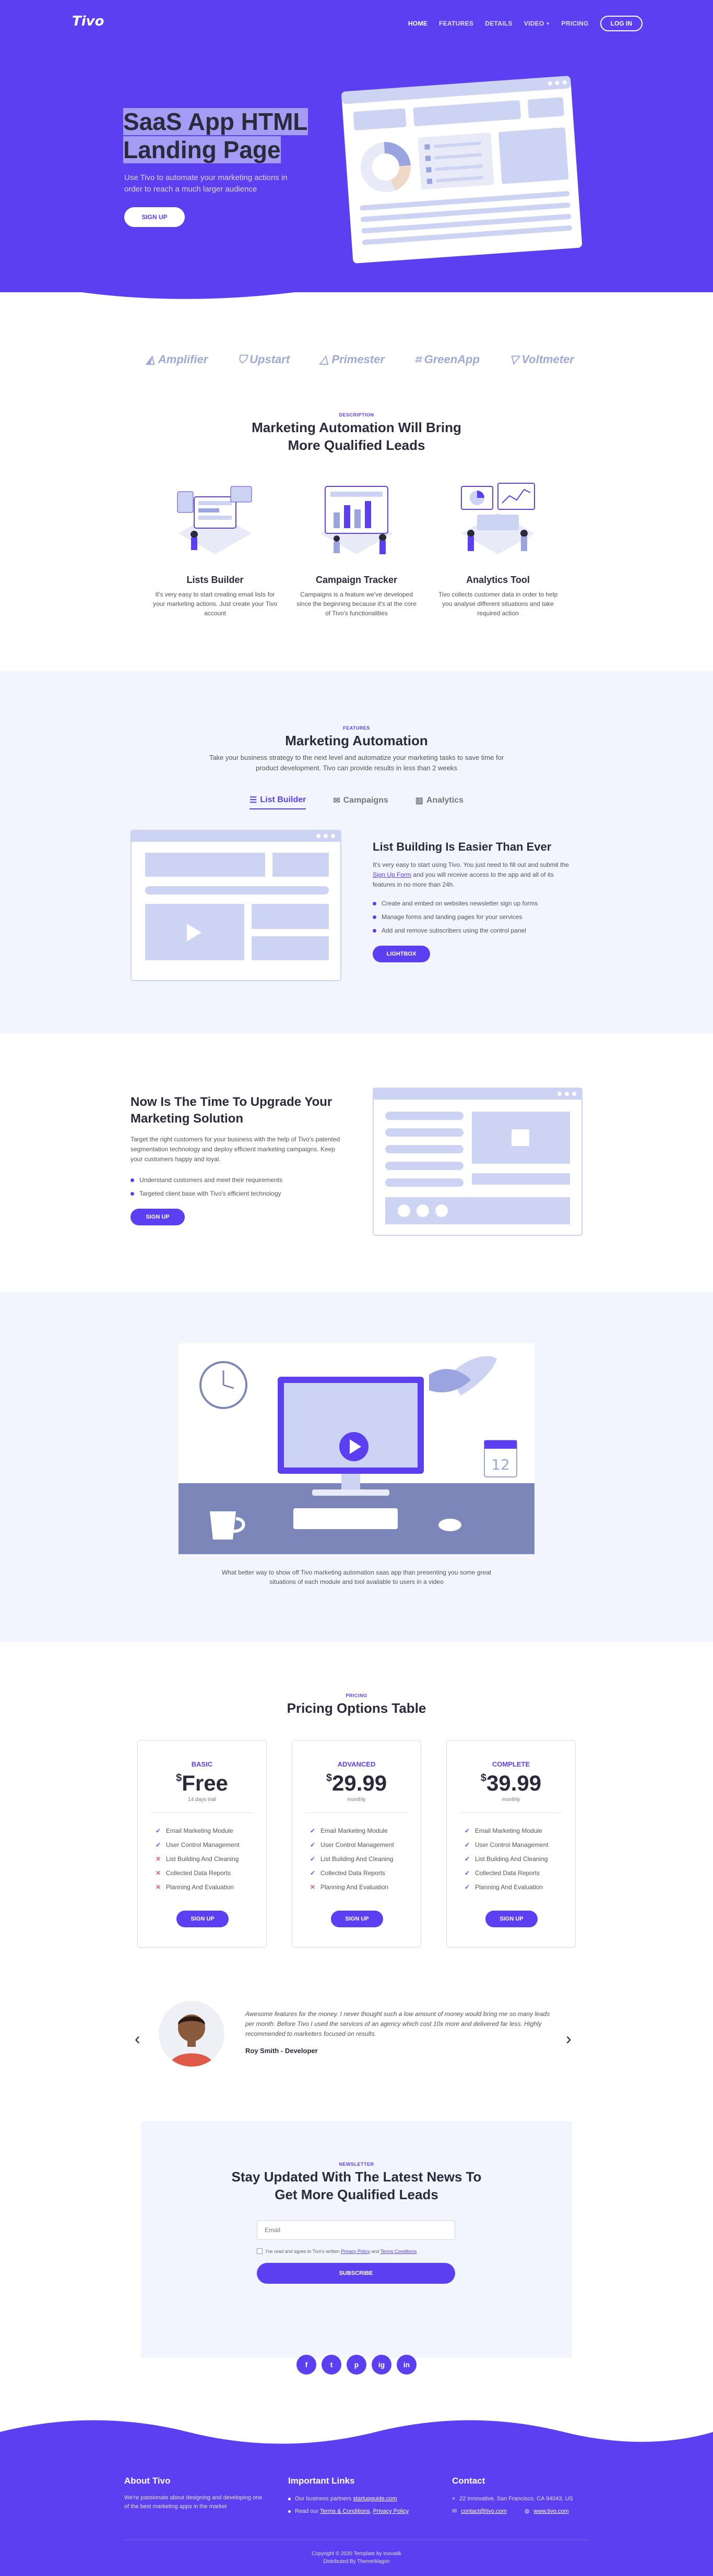 The width and height of the screenshot is (713, 2576). What do you see at coordinates (541, 359) in the screenshot?
I see `client-logo-voltmeter: ▽ Voltmeter` at bounding box center [541, 359].